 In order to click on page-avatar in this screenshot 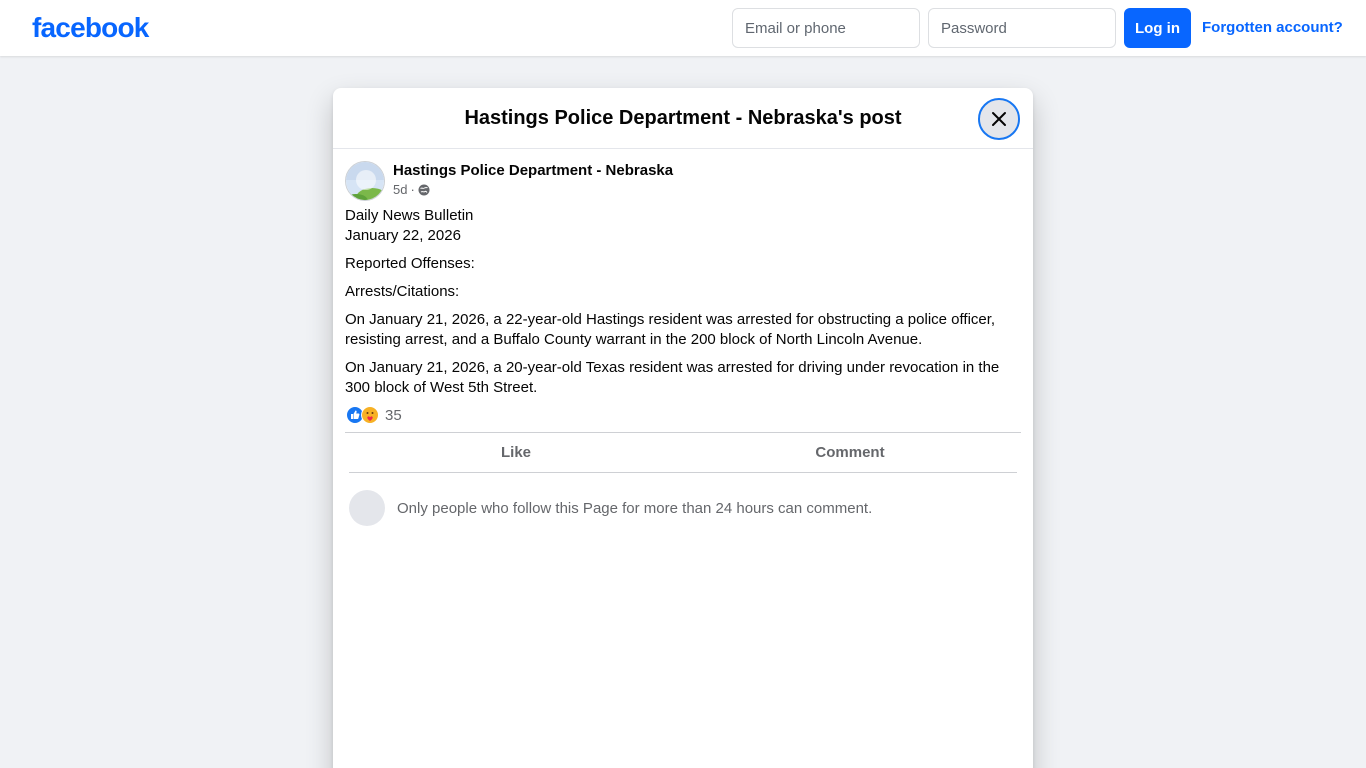, I will do `click(365, 181)`.